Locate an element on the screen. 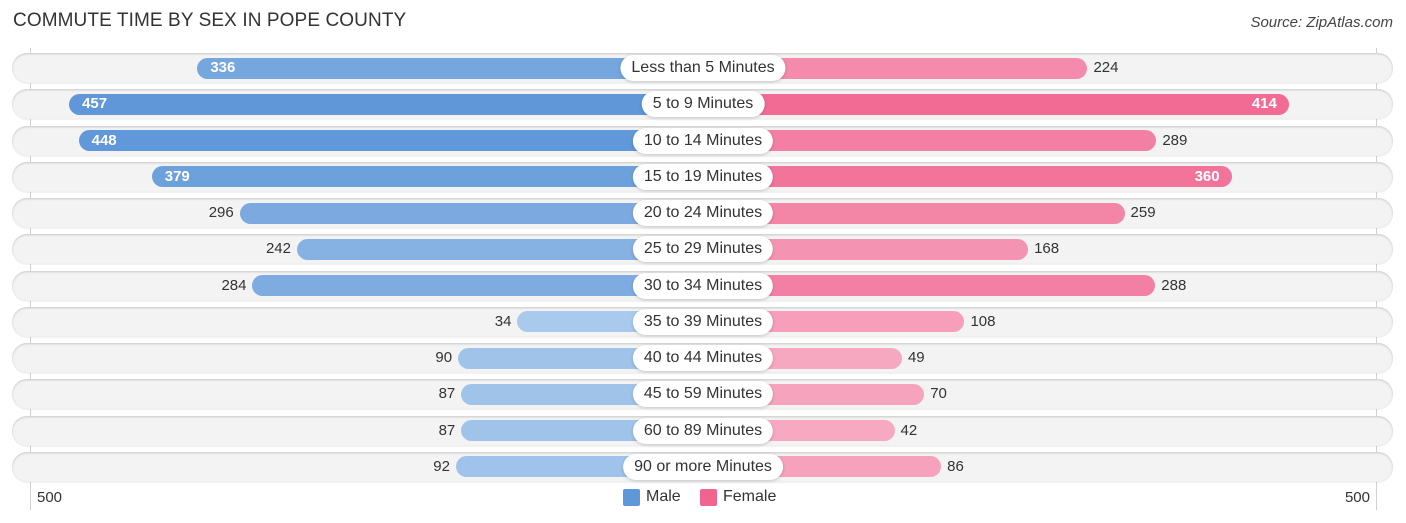 This screenshot has height=523, width=1406. category-label: 60 to 89 Minutes is located at coordinates (703, 430).